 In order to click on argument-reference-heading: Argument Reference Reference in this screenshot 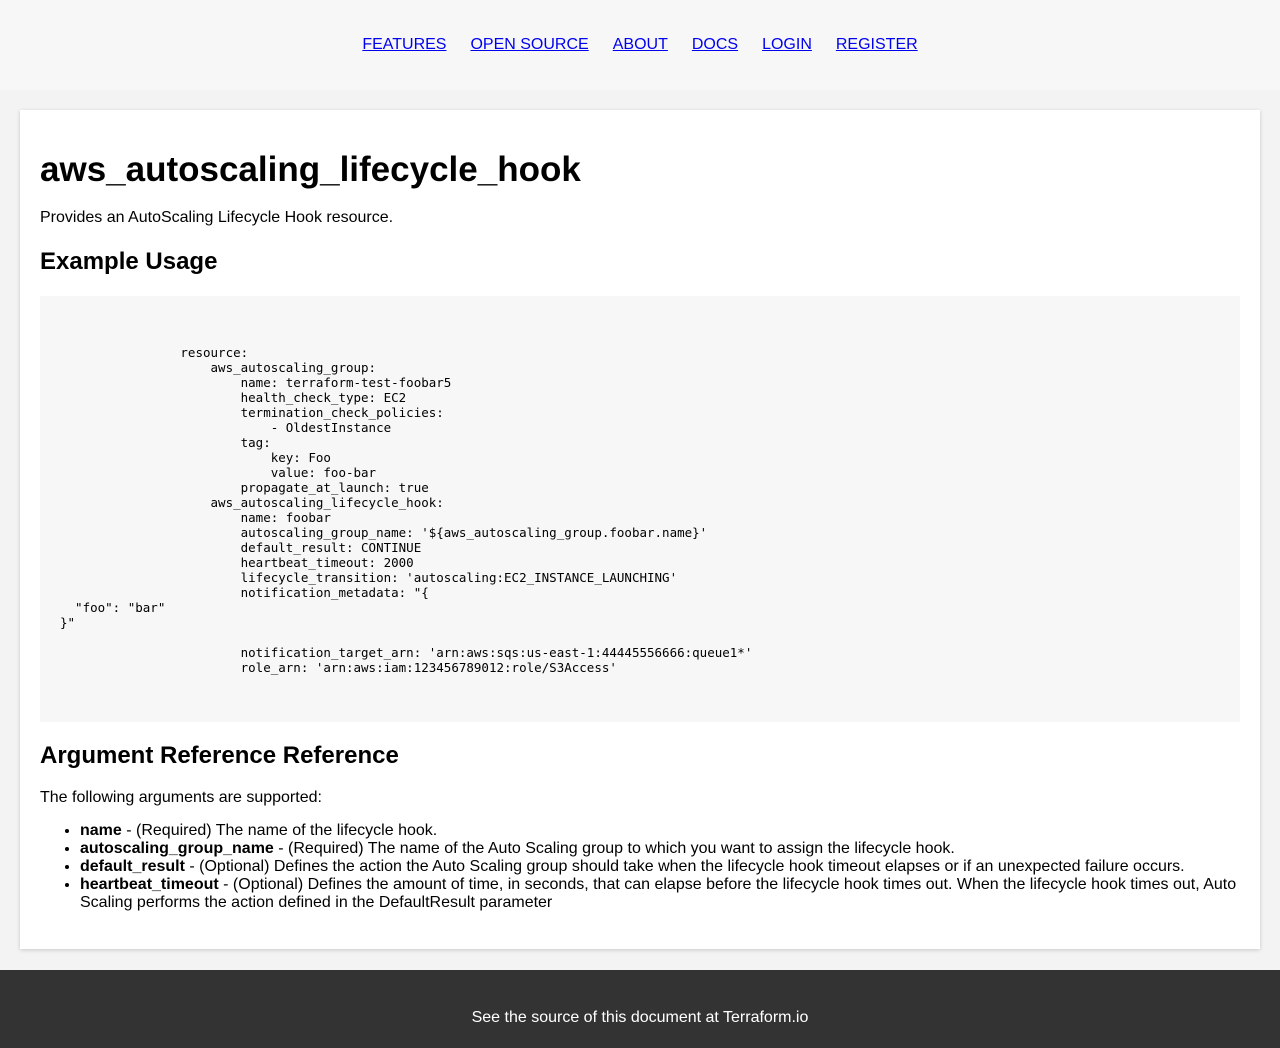, I will do `click(219, 755)`.